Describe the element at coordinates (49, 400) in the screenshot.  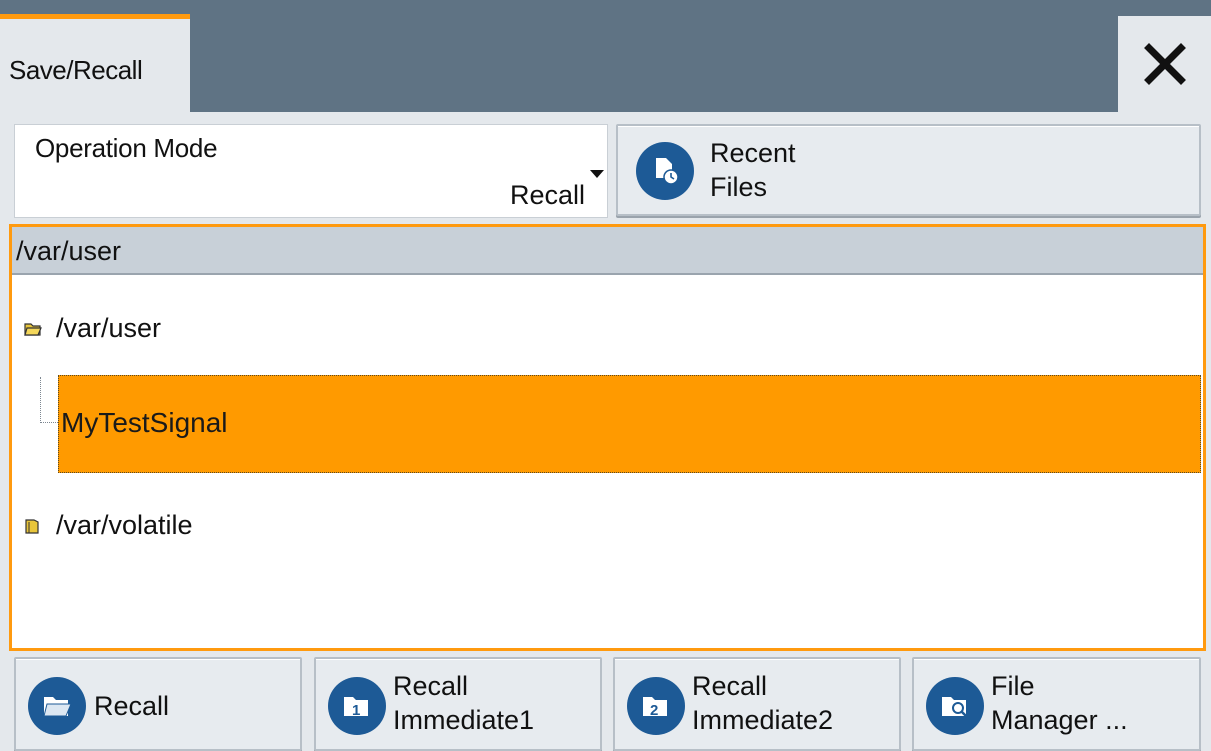
I see `tree-connector` at that location.